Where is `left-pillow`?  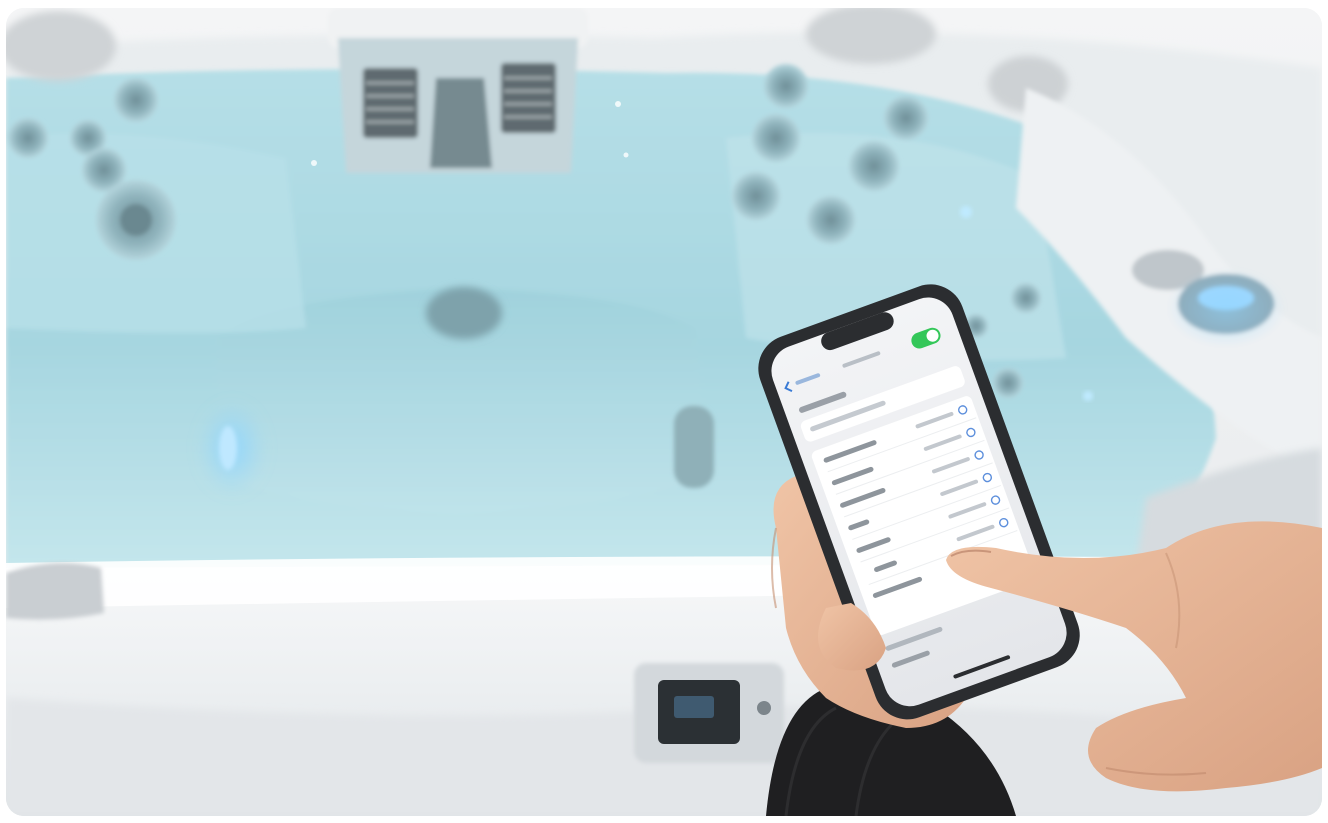 left-pillow is located at coordinates (55, 591).